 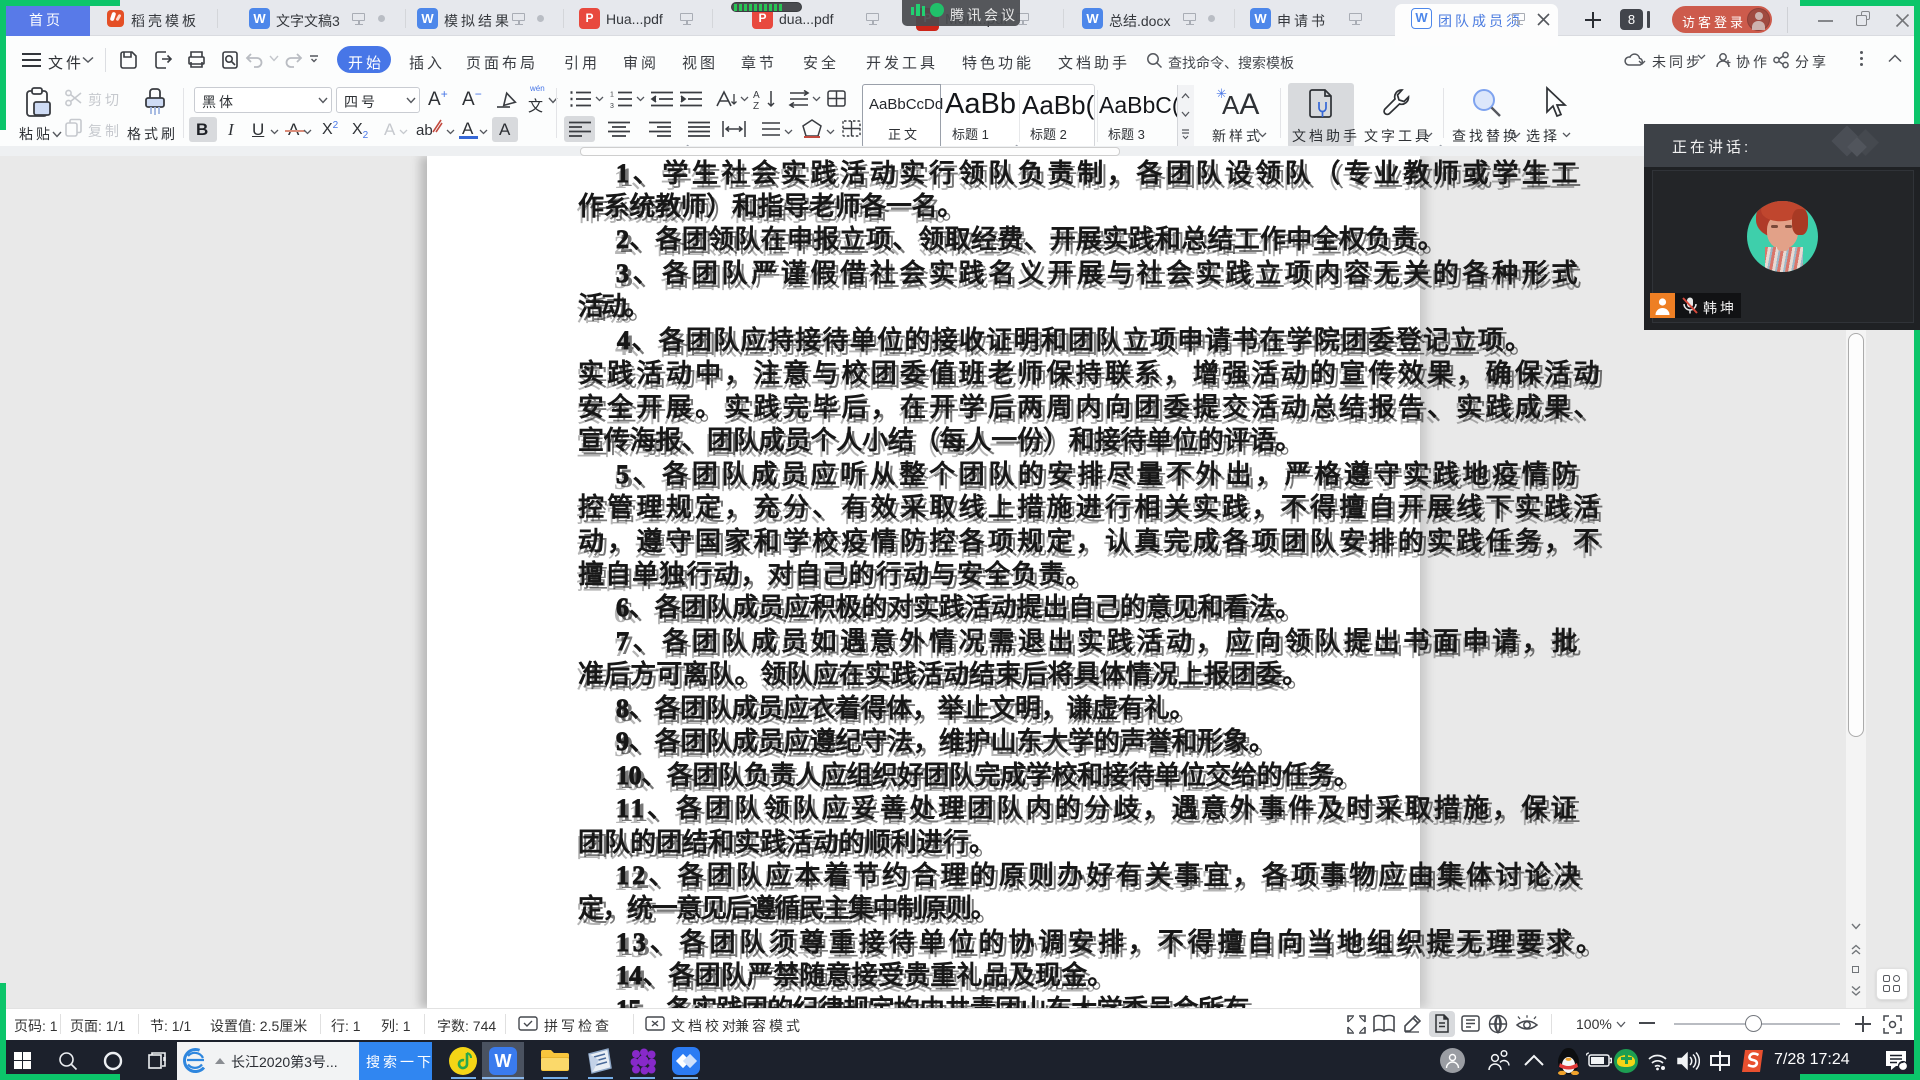 What do you see at coordinates (612, 95) in the screenshot?
I see `svg-text: 1` at bounding box center [612, 95].